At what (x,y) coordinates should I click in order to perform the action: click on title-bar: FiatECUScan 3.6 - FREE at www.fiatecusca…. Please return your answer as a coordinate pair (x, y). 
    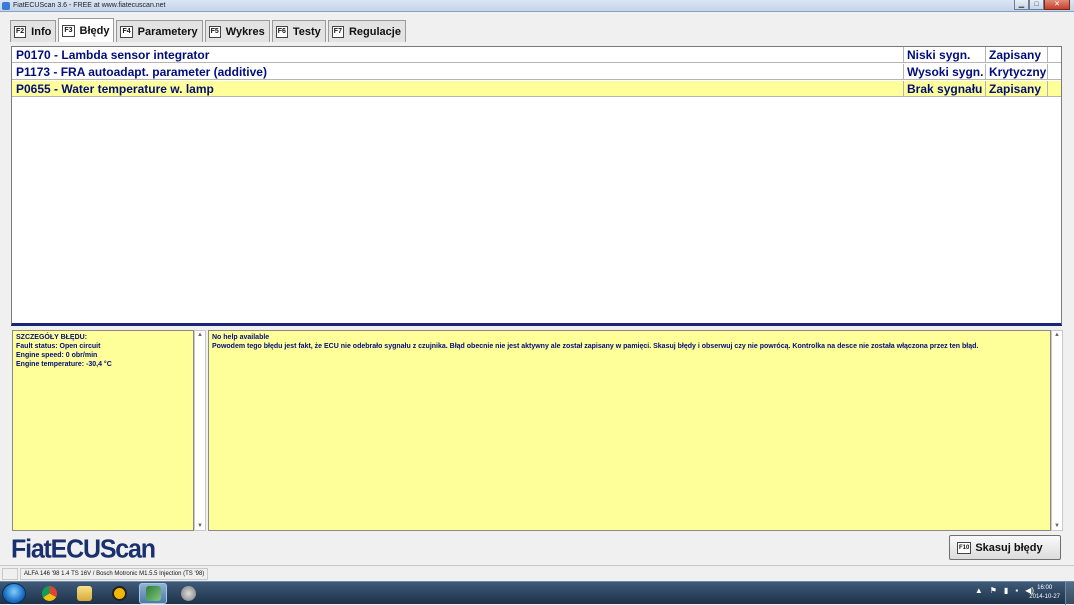
    Looking at the image, I should click on (537, 6).